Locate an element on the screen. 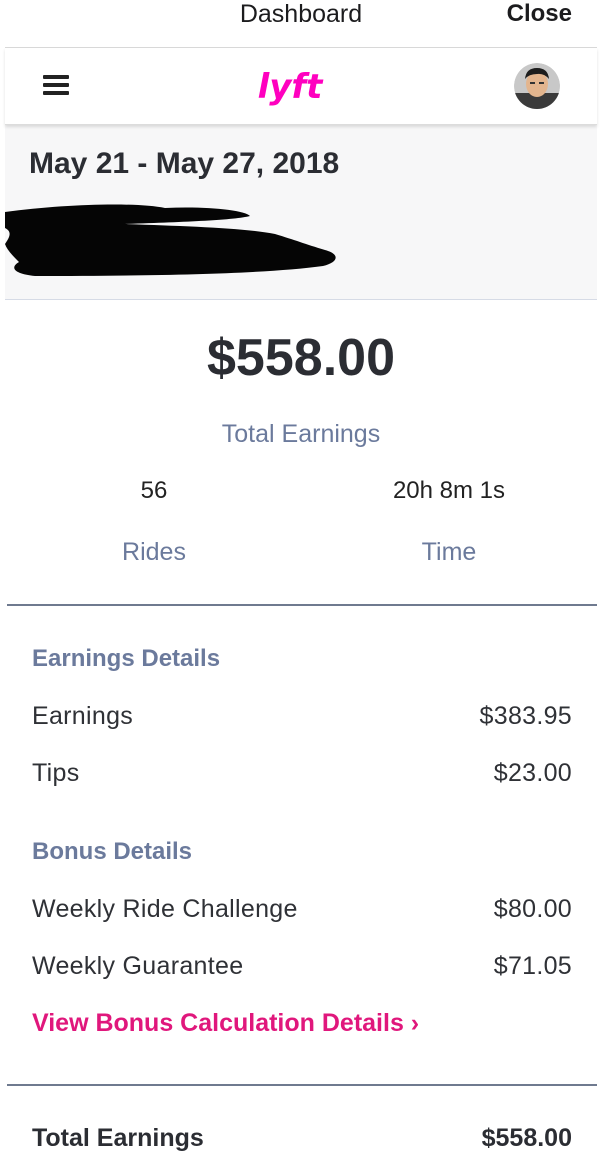 This screenshot has height=1170, width=602. rides-count: 56 is located at coordinates (154, 490).